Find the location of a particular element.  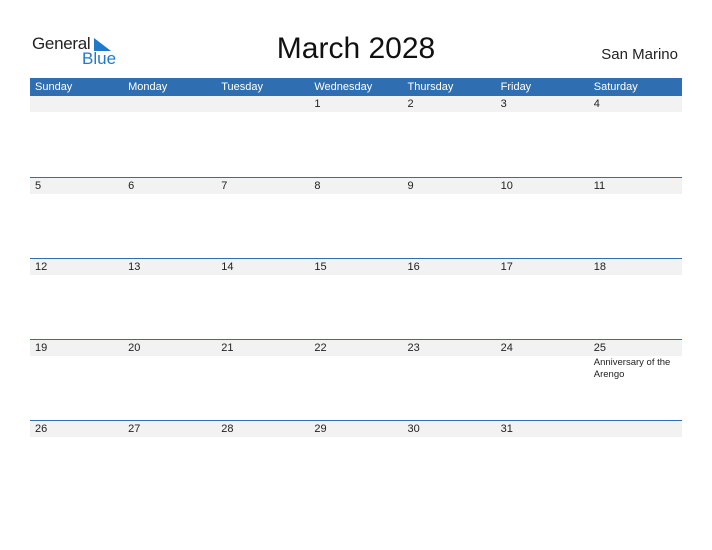

day-number: 16 is located at coordinates (413, 267).